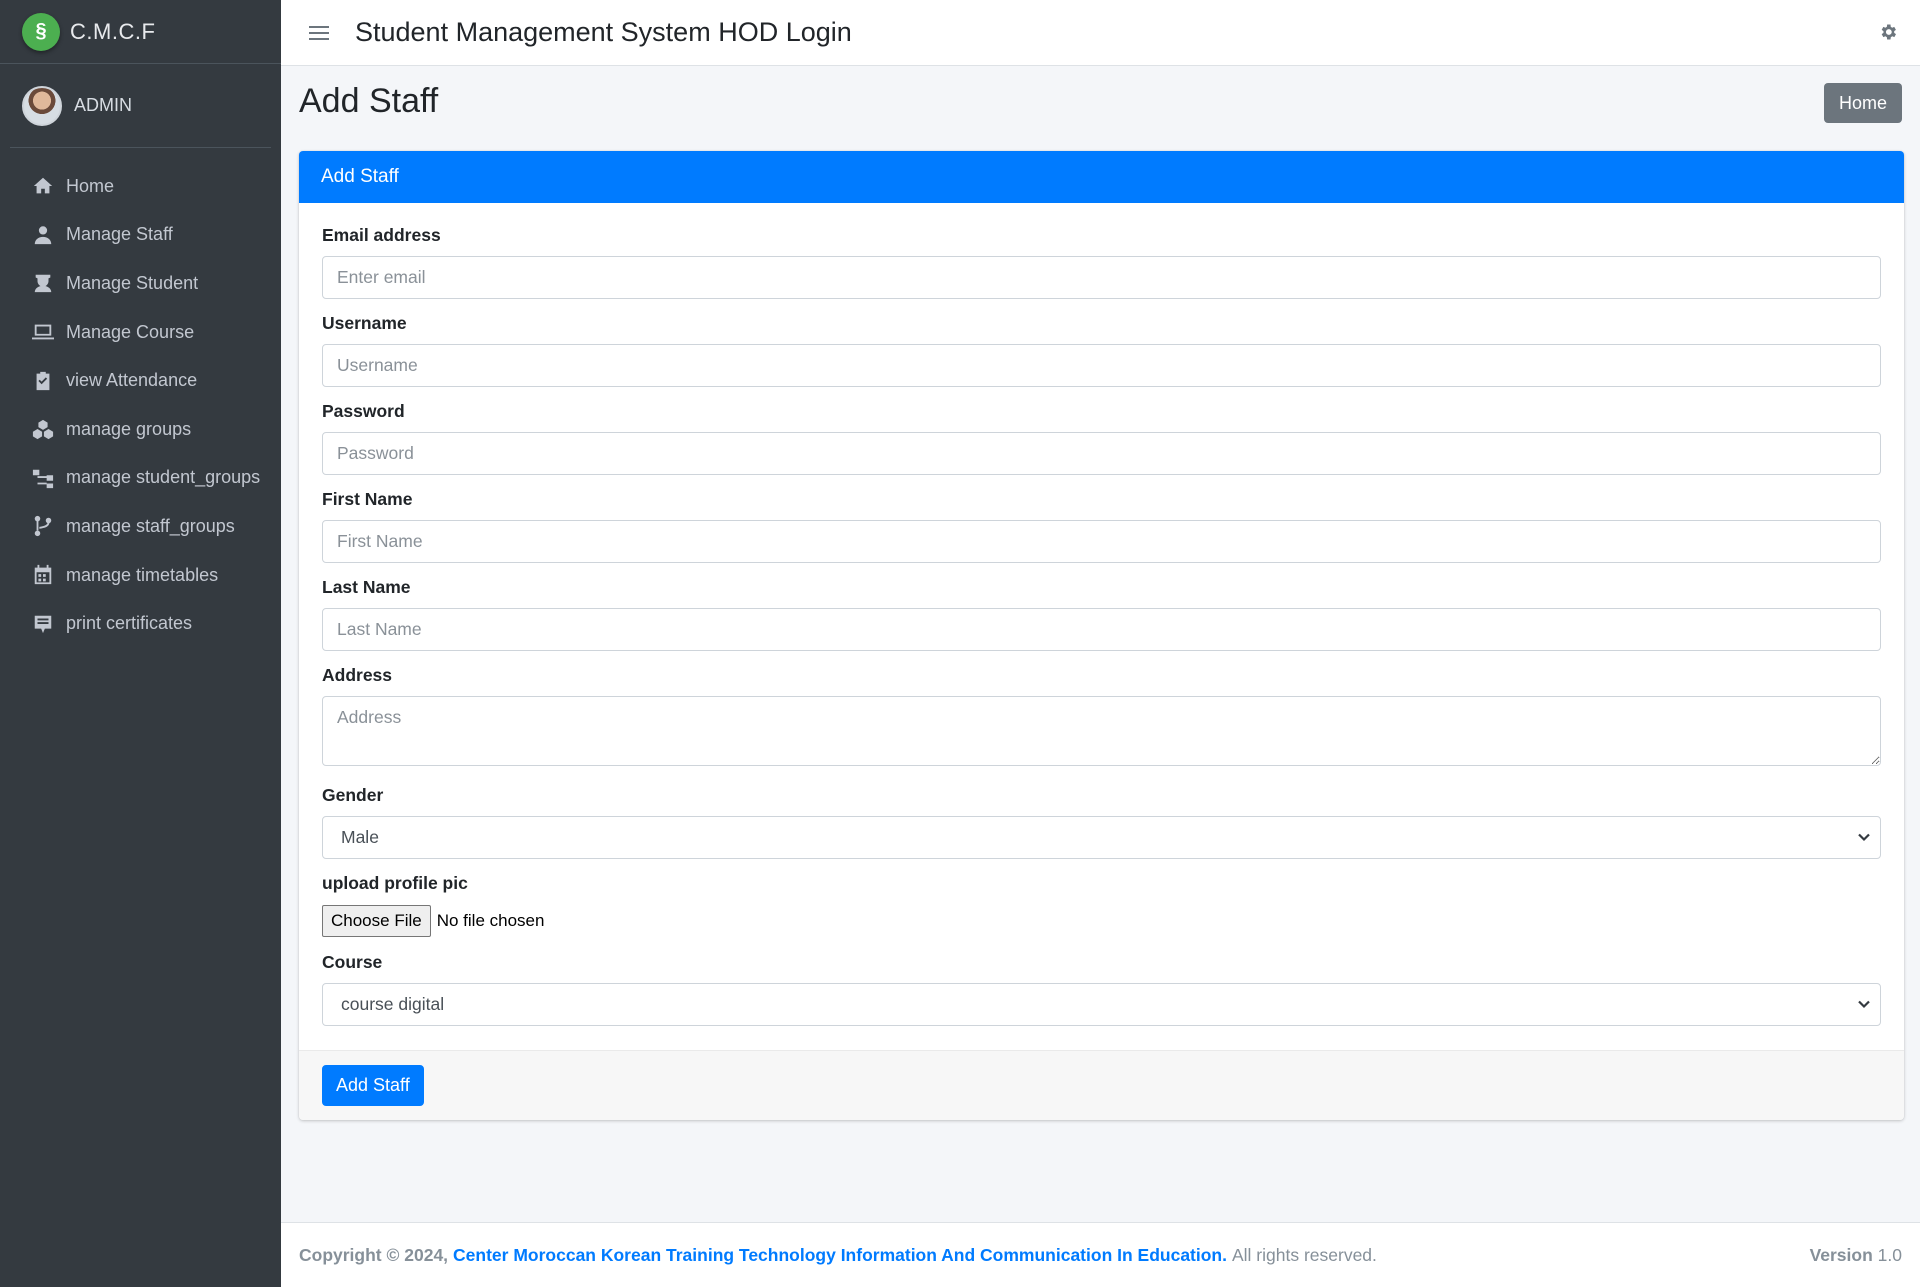 Image resolution: width=1920 pixels, height=1287 pixels. I want to click on username-group: Username, so click(1101, 350).